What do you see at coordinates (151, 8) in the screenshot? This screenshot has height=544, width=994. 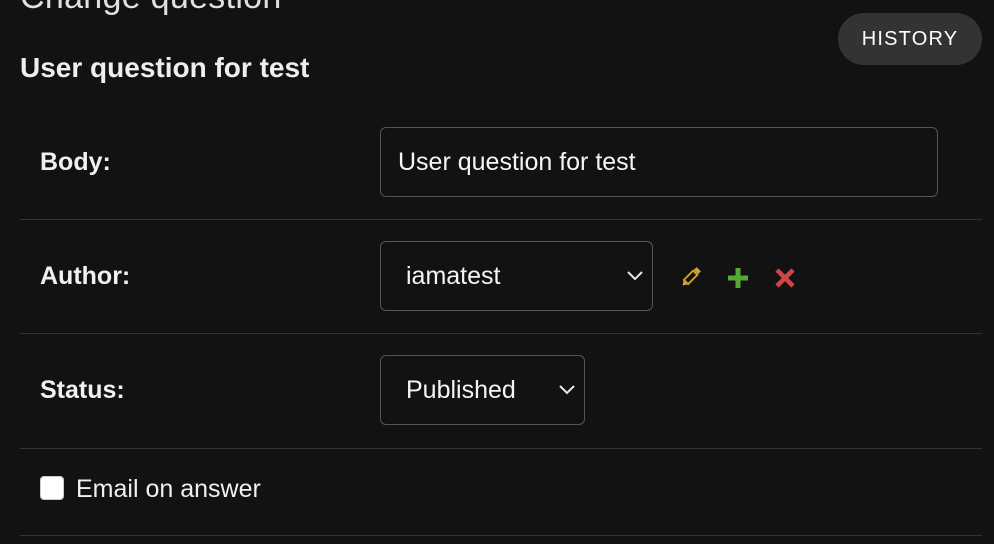 I see `page-title: Change question` at bounding box center [151, 8].